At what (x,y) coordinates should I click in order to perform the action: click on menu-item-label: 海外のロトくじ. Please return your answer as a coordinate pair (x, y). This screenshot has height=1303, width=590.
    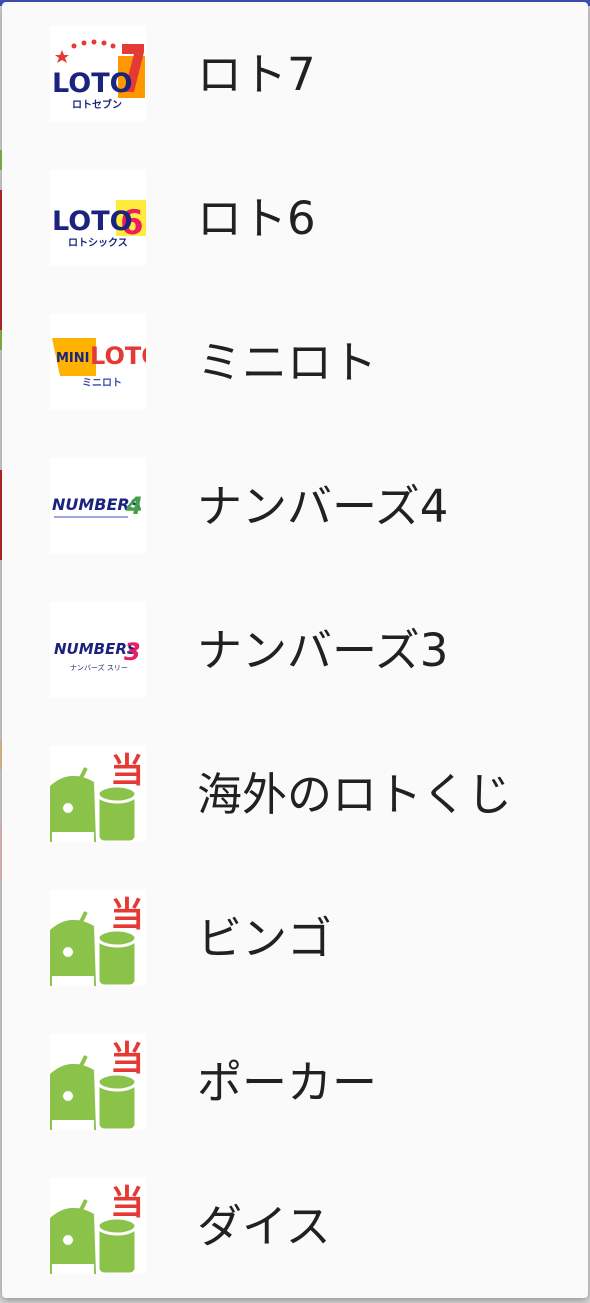
    Looking at the image, I should click on (355, 794).